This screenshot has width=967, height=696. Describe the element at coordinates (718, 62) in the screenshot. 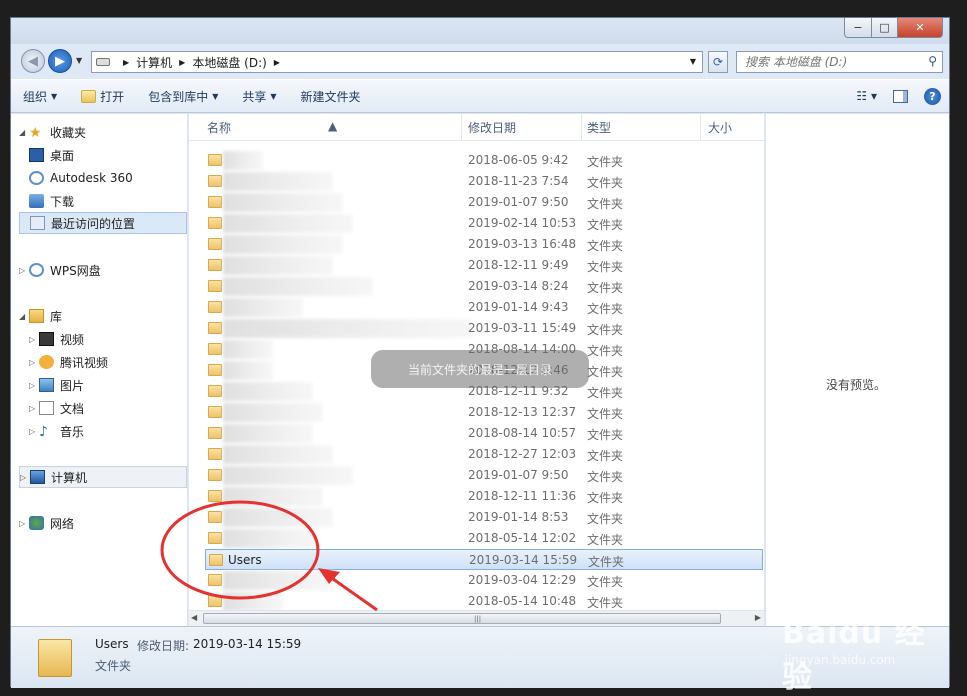

I see `refresh-button: ⟳` at that location.